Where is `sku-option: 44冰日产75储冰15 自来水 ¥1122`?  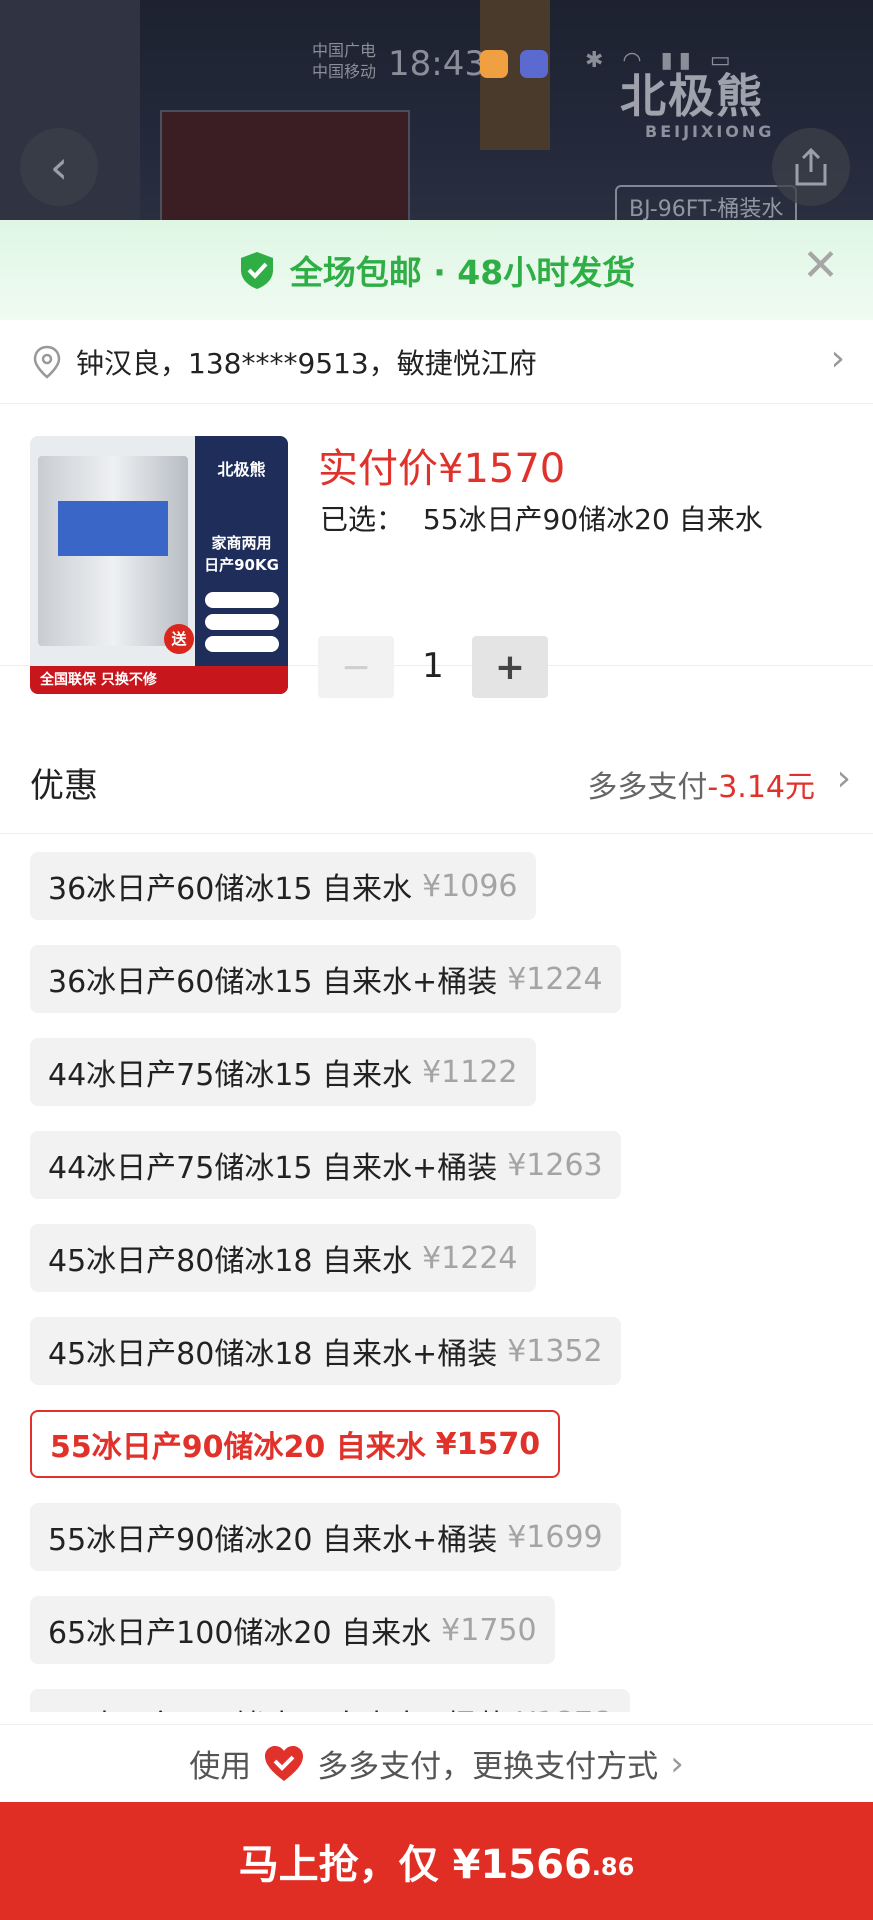 sku-option: 44冰日产75储冰15 自来水 ¥1122 is located at coordinates (283, 1072).